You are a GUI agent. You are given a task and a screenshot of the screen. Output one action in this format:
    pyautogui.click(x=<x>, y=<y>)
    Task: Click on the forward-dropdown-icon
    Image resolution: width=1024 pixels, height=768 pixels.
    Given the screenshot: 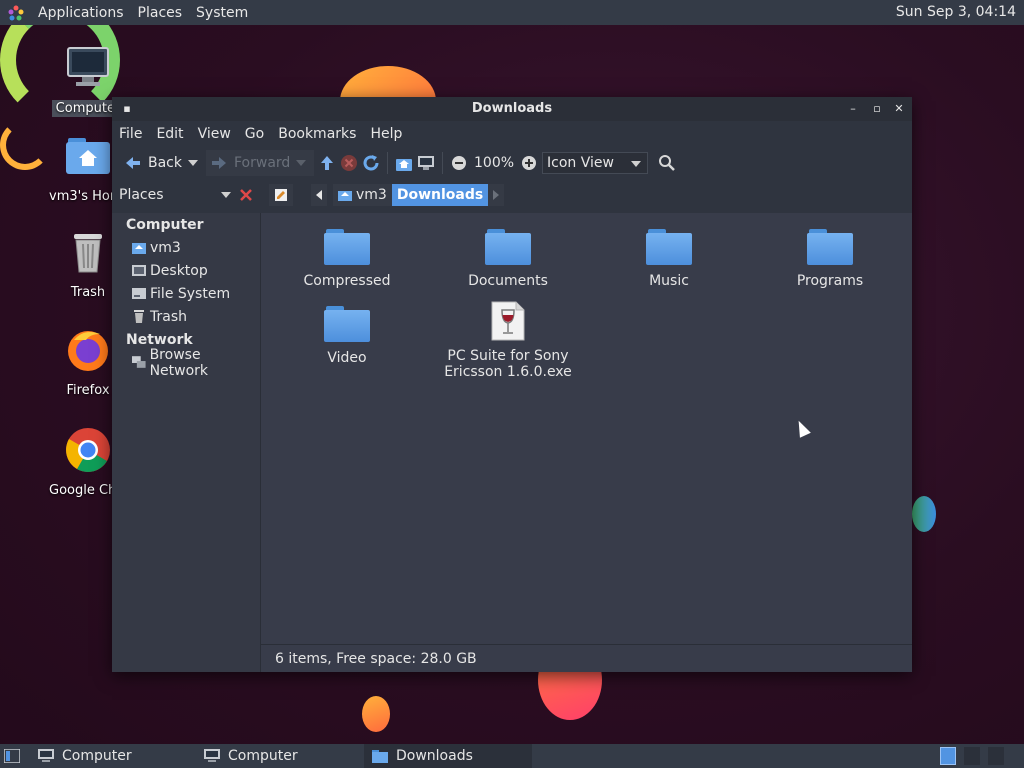 What is the action you would take?
    pyautogui.click(x=301, y=163)
    